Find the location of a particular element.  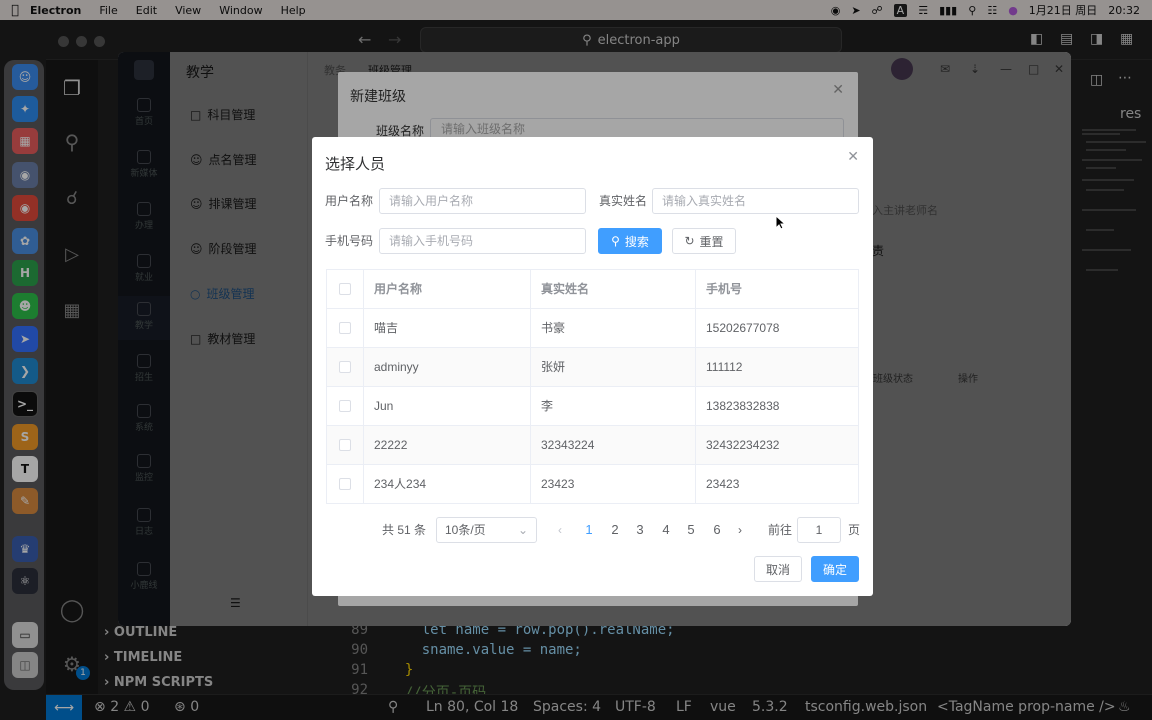

table-row: adminyy 张妍 111112 is located at coordinates (592, 367).